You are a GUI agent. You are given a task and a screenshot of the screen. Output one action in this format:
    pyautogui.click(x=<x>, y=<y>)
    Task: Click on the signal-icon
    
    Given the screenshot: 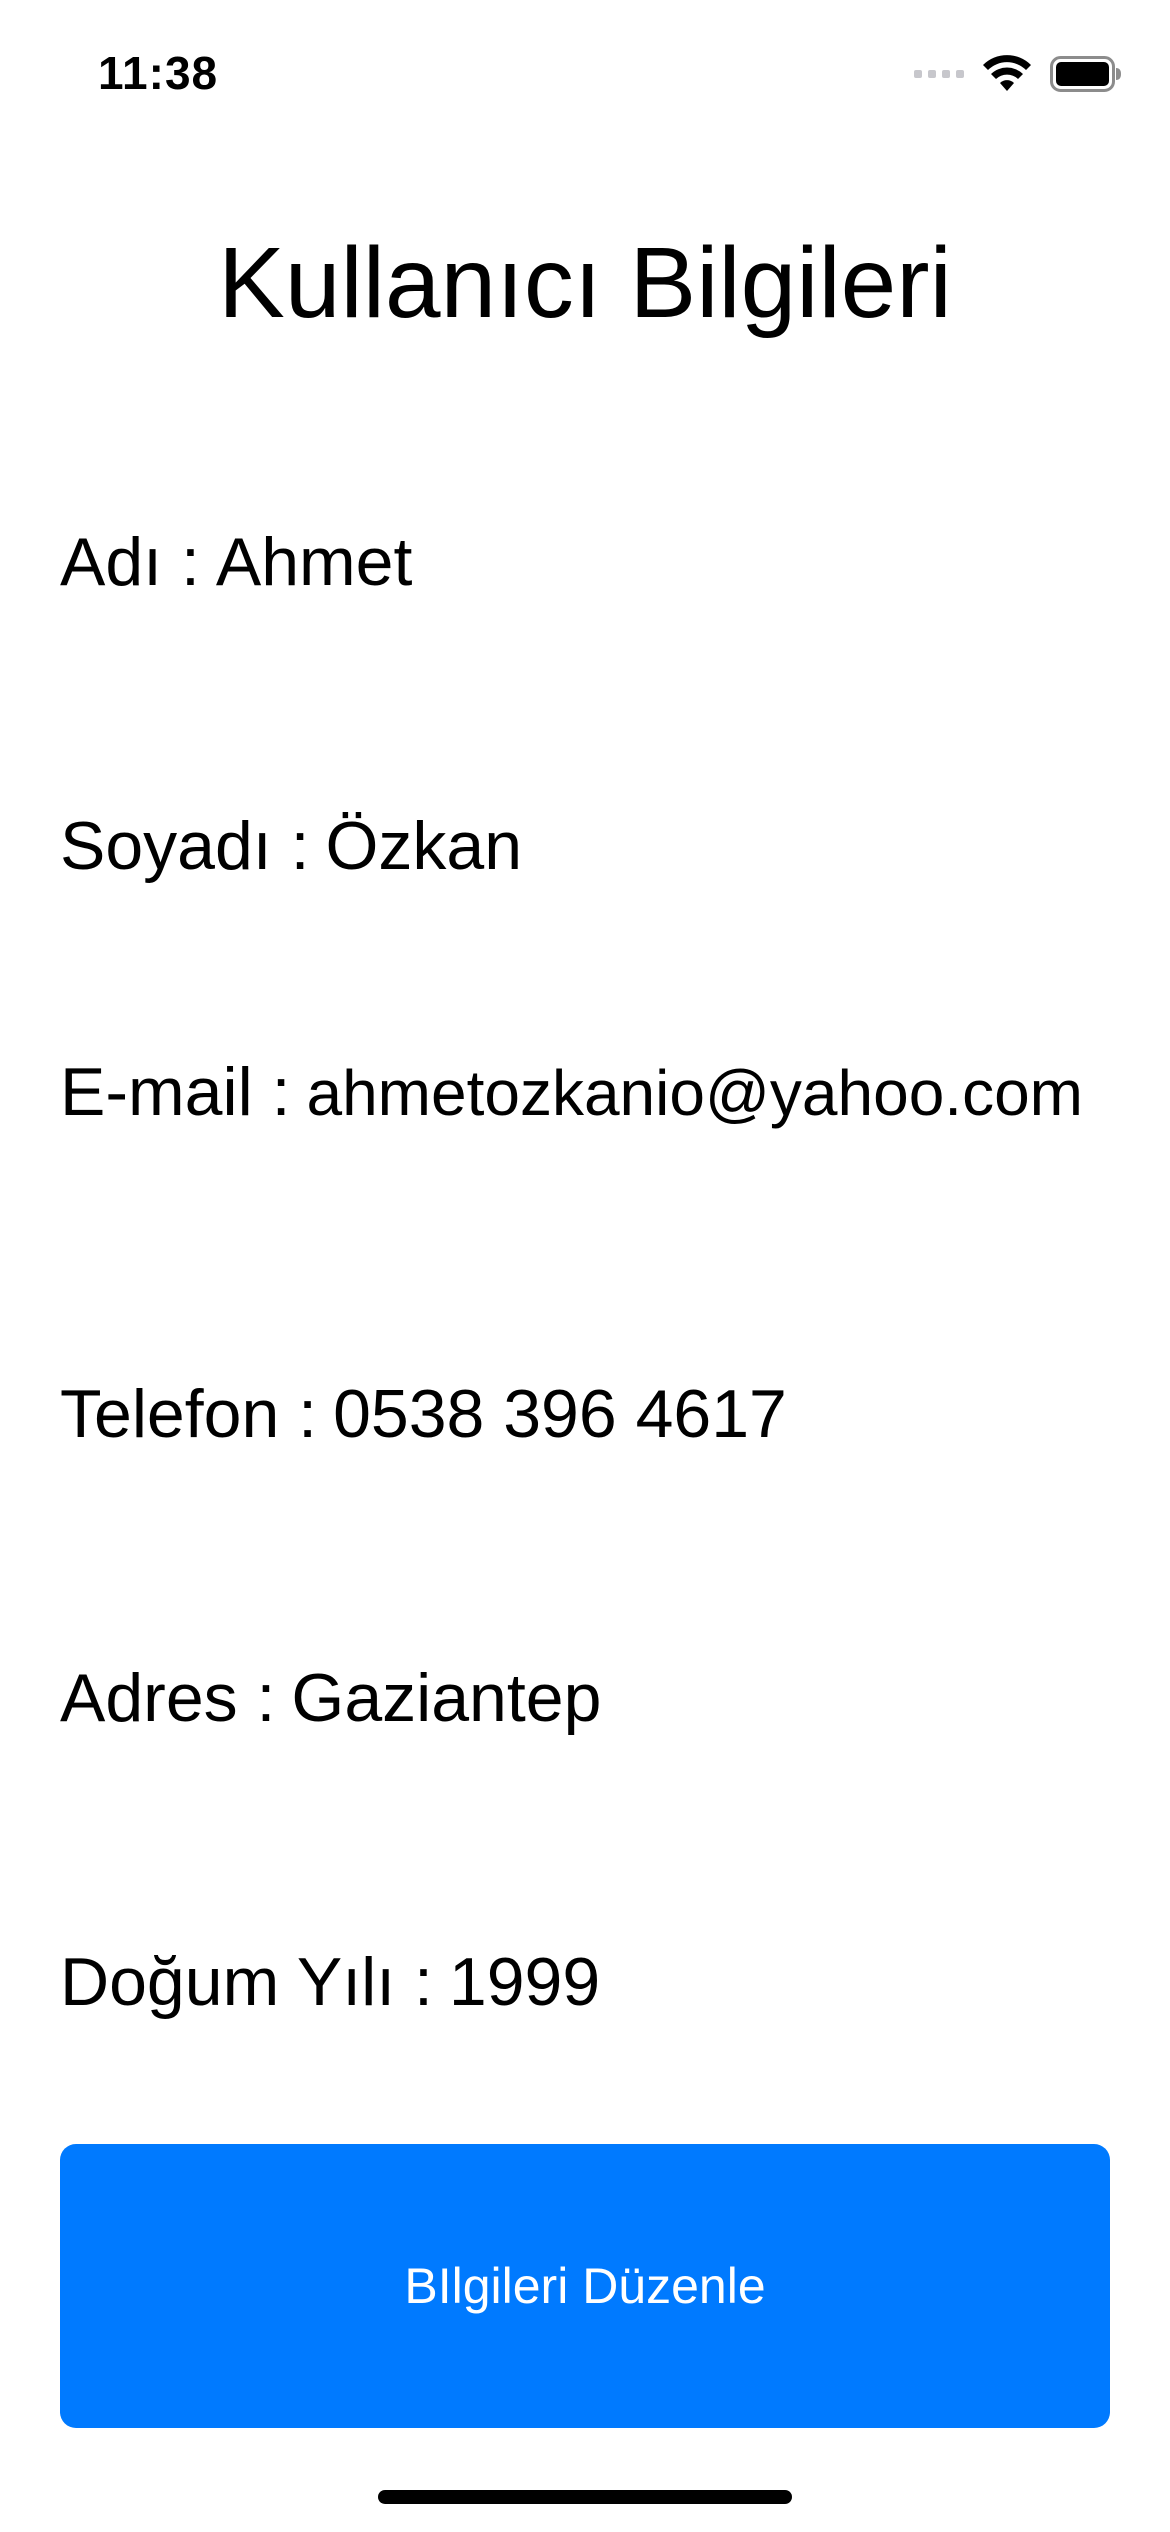 What is the action you would take?
    pyautogui.click(x=939, y=74)
    